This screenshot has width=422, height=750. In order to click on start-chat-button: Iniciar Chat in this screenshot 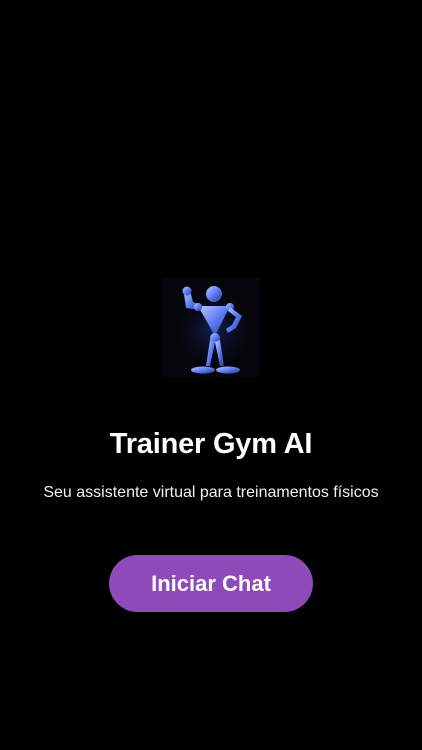, I will do `click(211, 583)`.